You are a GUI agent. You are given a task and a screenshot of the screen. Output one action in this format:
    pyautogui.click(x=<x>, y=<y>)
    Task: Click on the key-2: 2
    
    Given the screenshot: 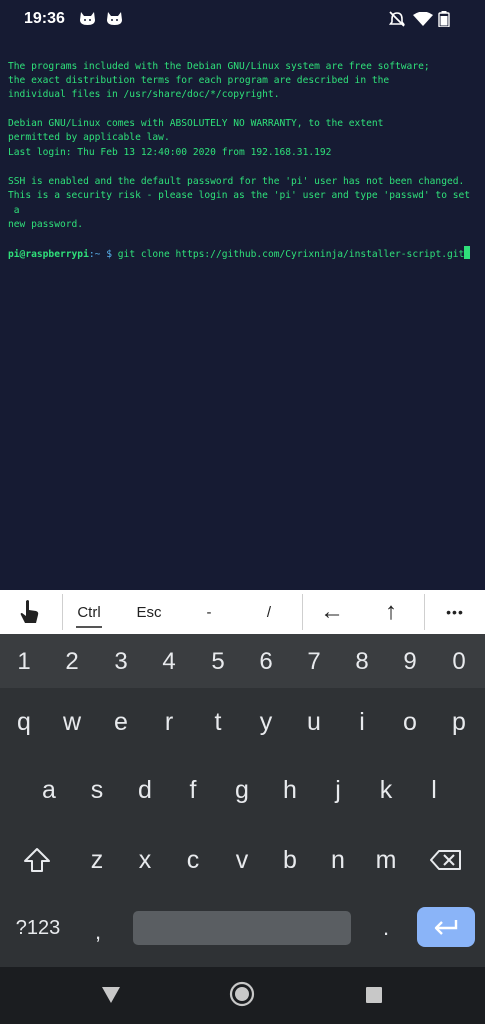 What is the action you would take?
    pyautogui.click(x=72, y=662)
    